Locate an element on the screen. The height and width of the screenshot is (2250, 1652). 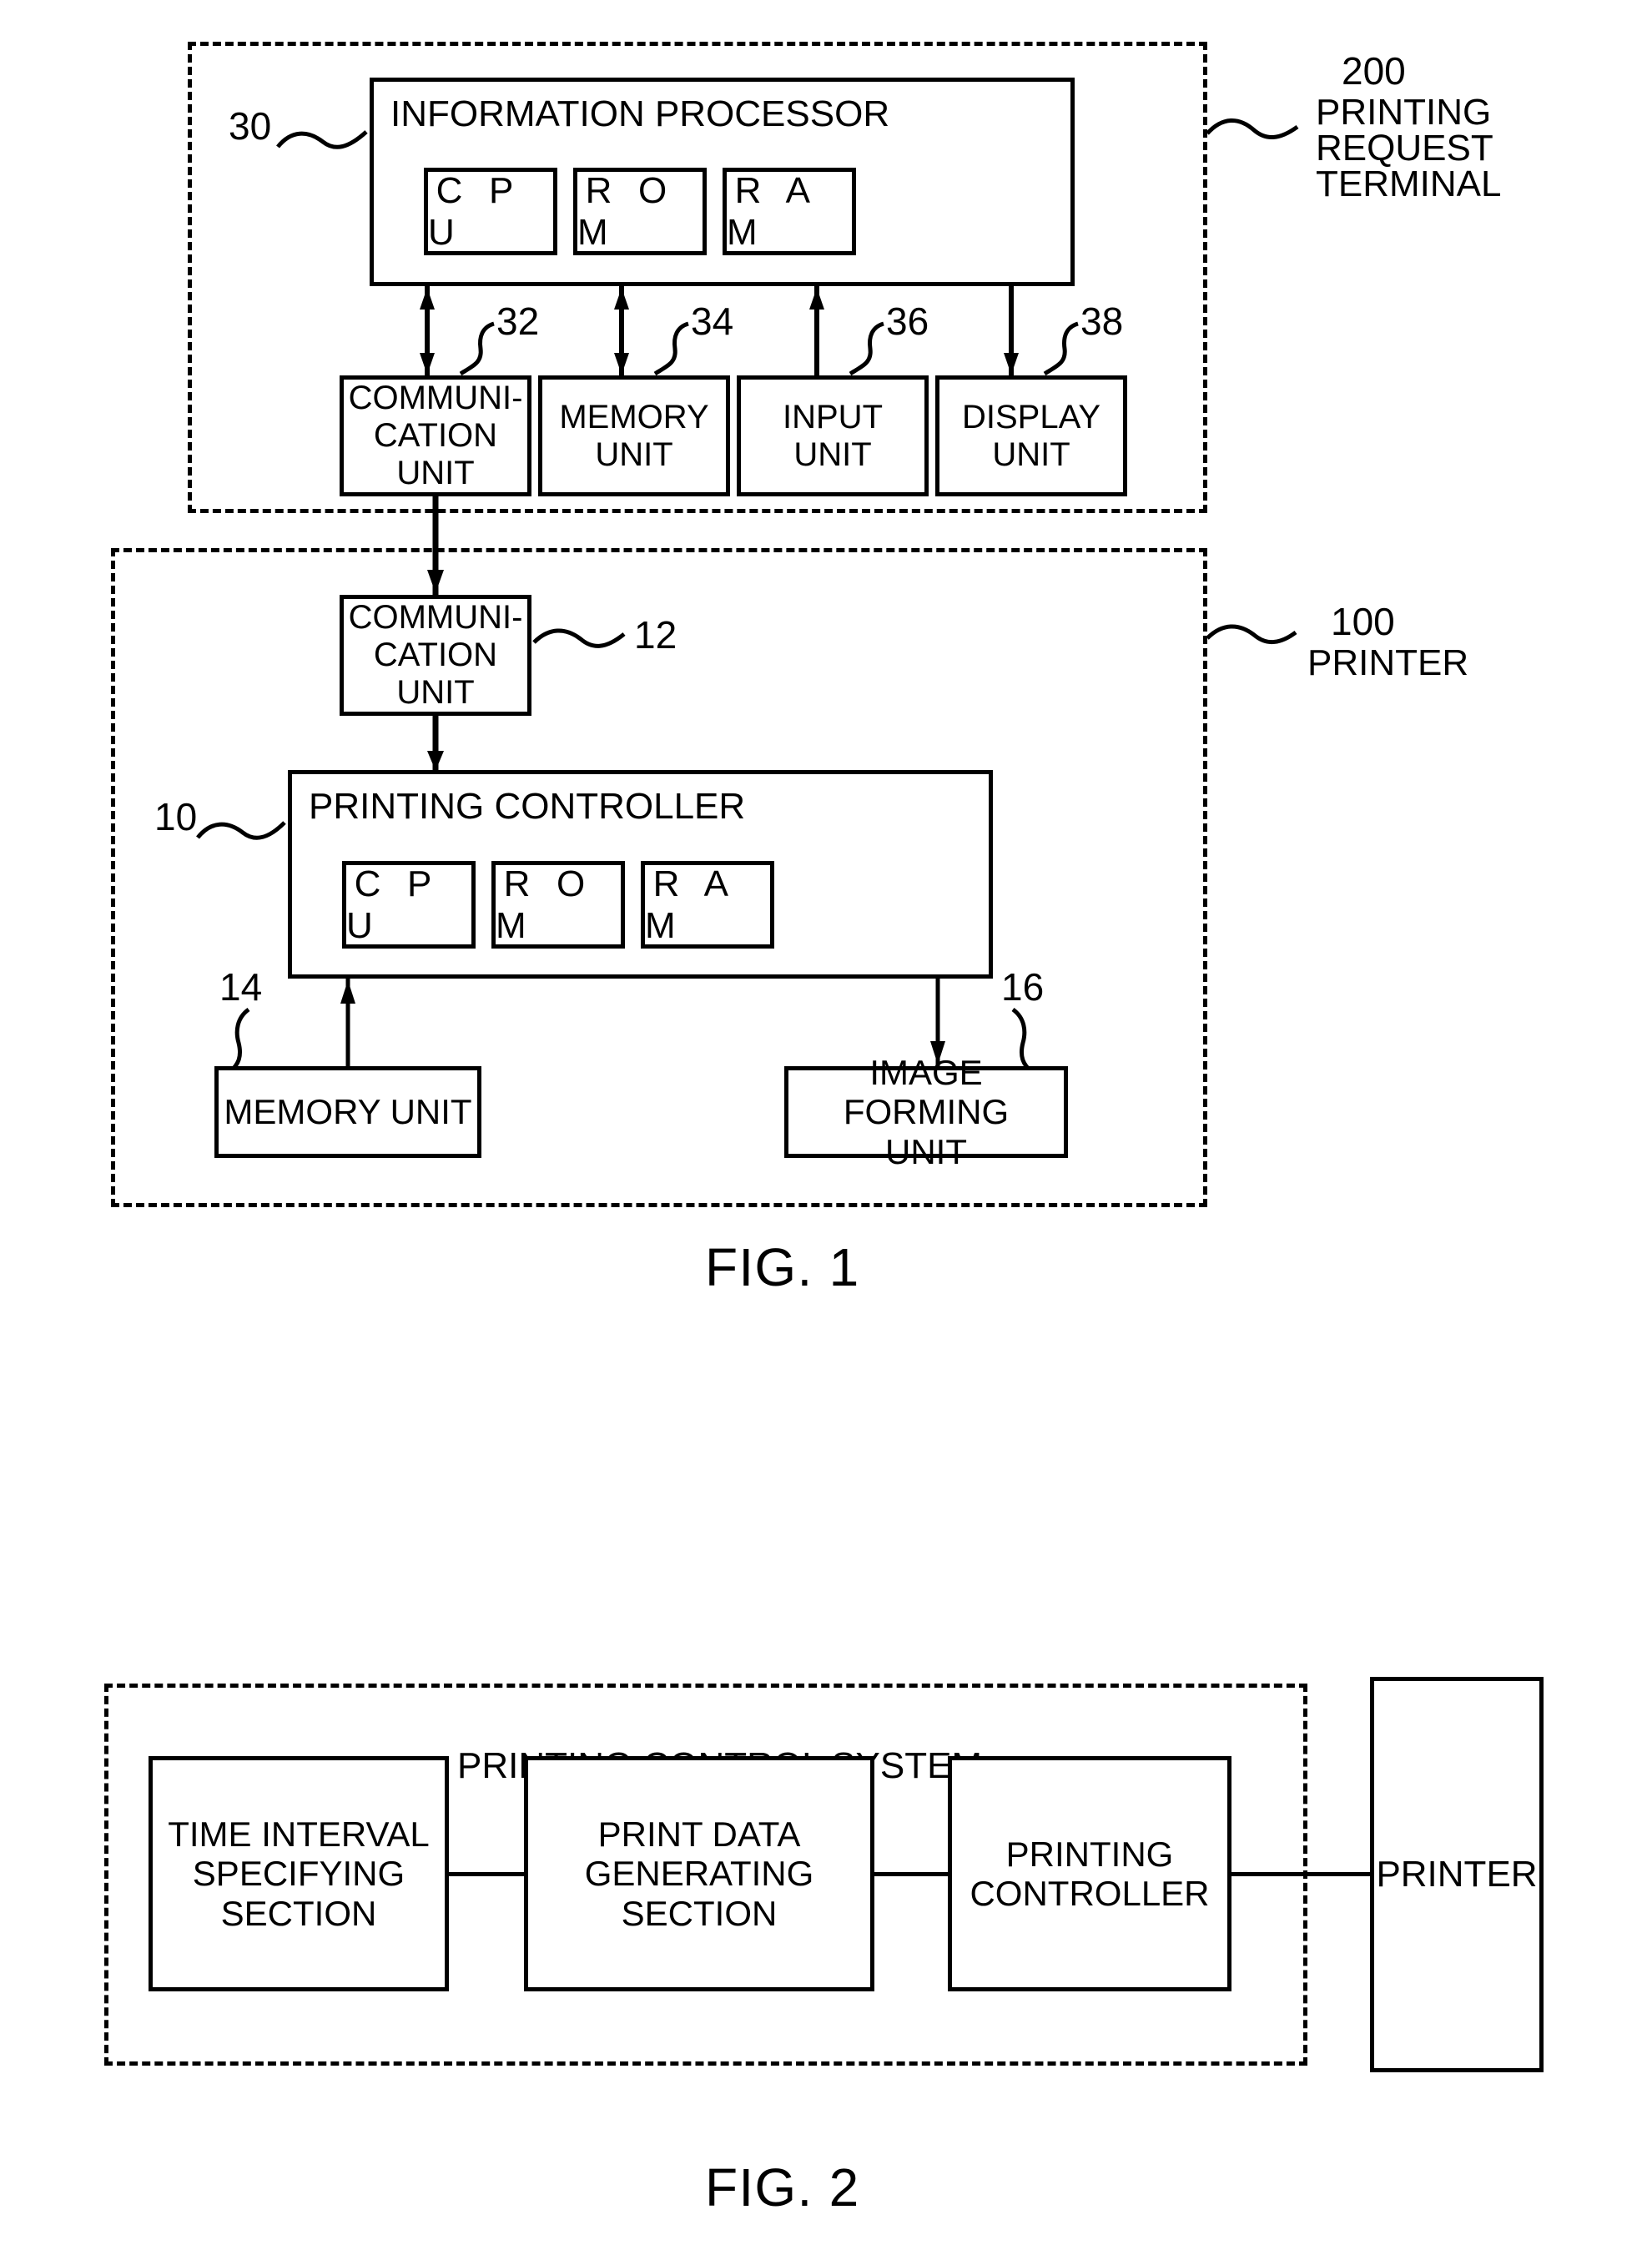
printer-lead-line is located at coordinates (1252, 634).